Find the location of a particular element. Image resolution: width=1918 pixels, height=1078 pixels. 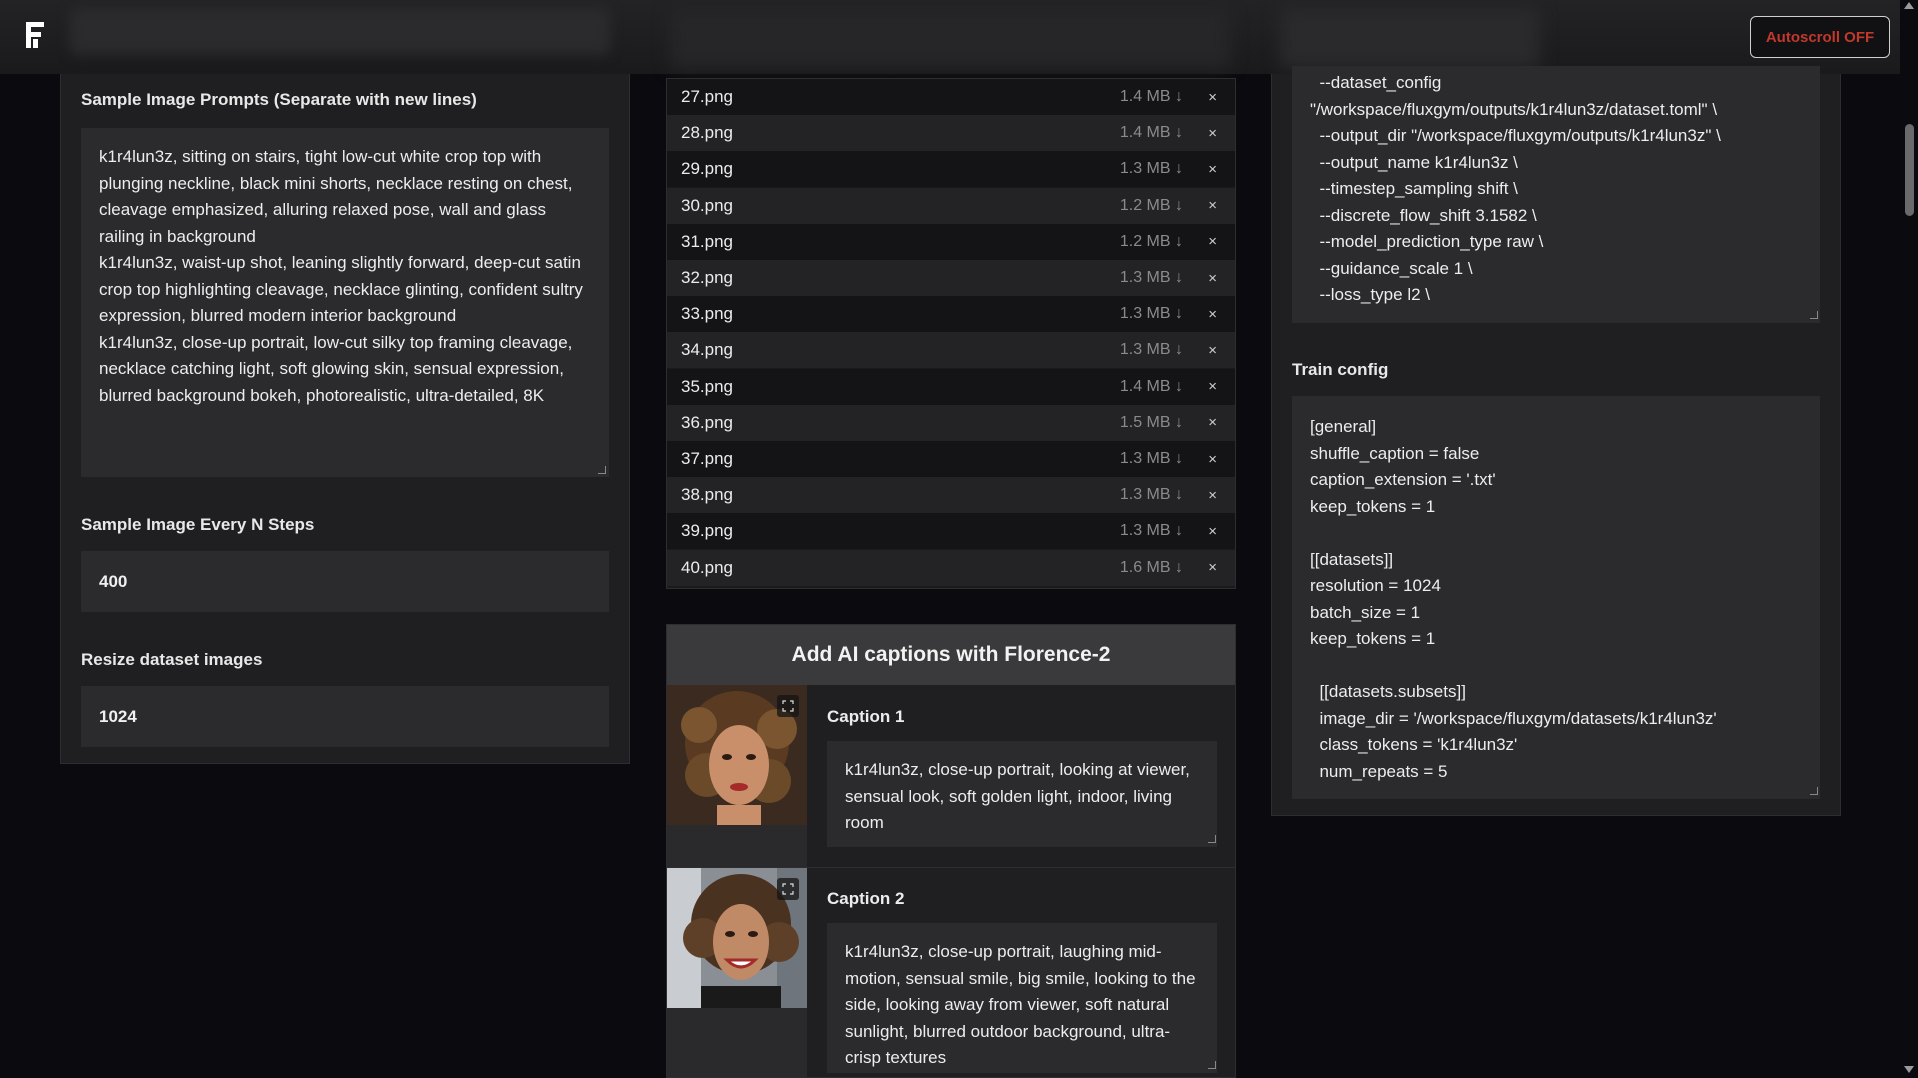

file-name: 35.png is located at coordinates (707, 386).